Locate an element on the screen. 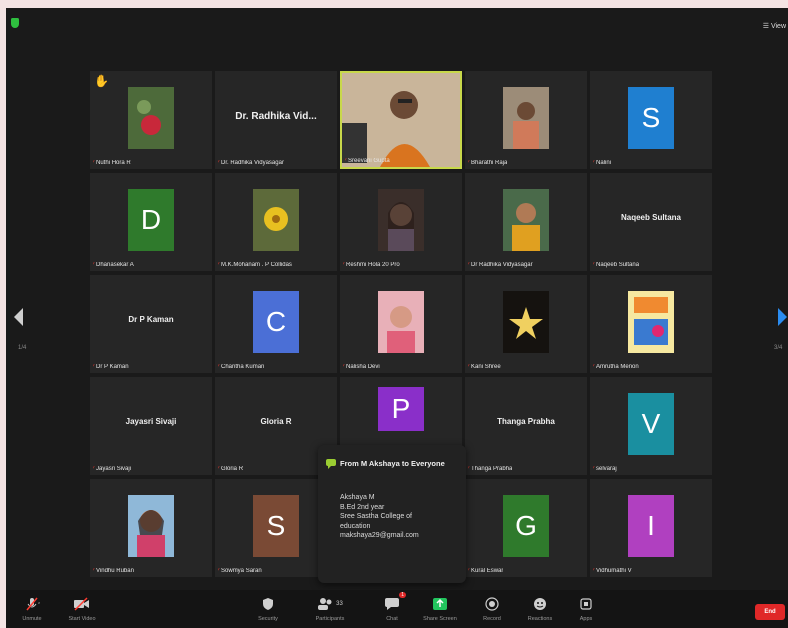 The width and height of the screenshot is (788, 628). participant-name: ⁄ Dr. Radhika Vidyasagar is located at coordinates (251, 163).